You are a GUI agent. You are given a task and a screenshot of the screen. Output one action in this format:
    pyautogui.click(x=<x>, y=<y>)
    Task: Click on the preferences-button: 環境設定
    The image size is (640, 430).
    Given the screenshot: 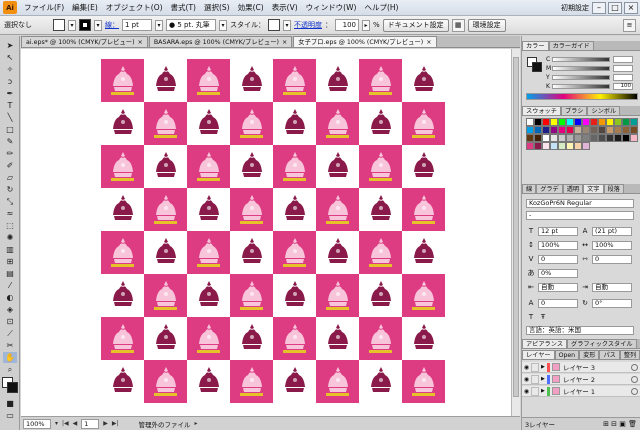 What is the action you would take?
    pyautogui.click(x=486, y=25)
    